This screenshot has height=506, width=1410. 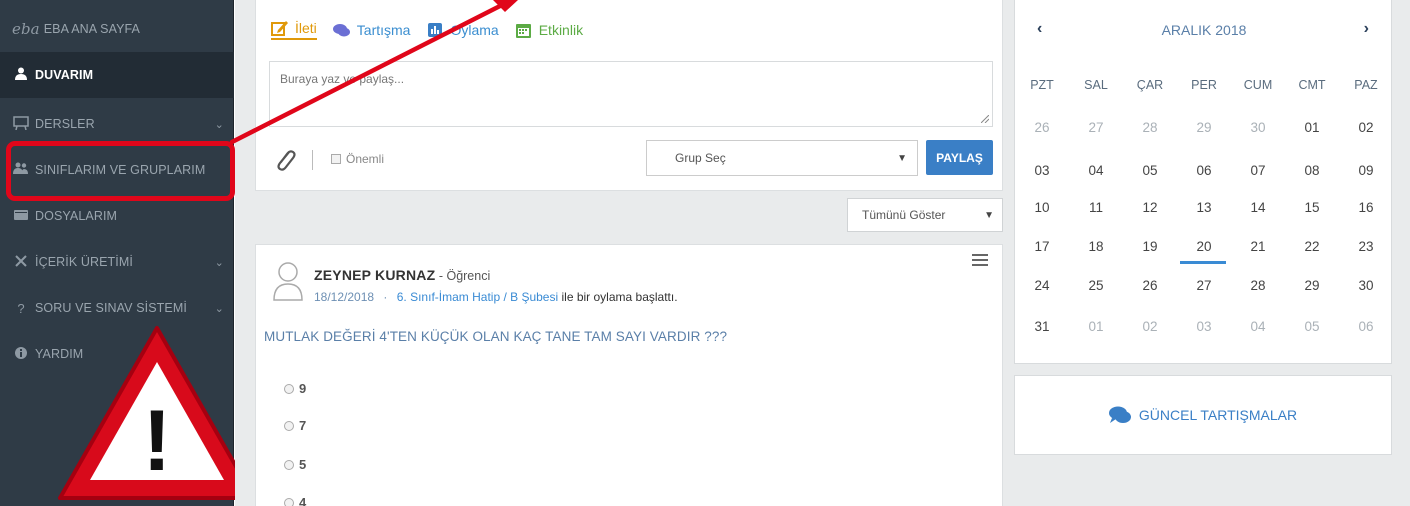 What do you see at coordinates (1042, 246) in the screenshot?
I see `calendar-day: 17` at bounding box center [1042, 246].